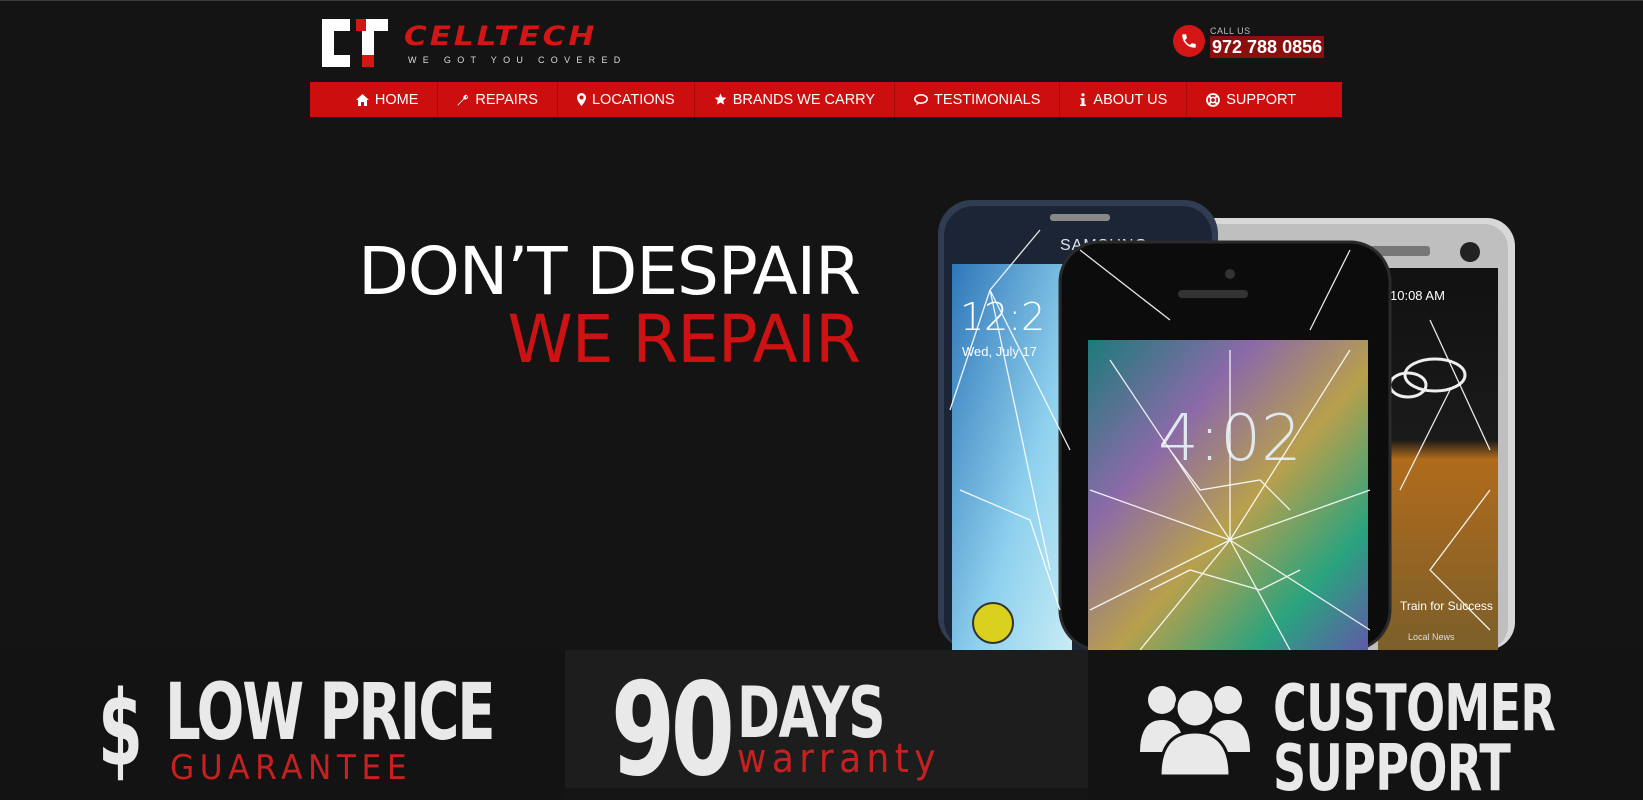 This screenshot has height=800, width=1643. Describe the element at coordinates (609, 271) in the screenshot. I see `hero-line-1: DON’T DESPAIR` at that location.